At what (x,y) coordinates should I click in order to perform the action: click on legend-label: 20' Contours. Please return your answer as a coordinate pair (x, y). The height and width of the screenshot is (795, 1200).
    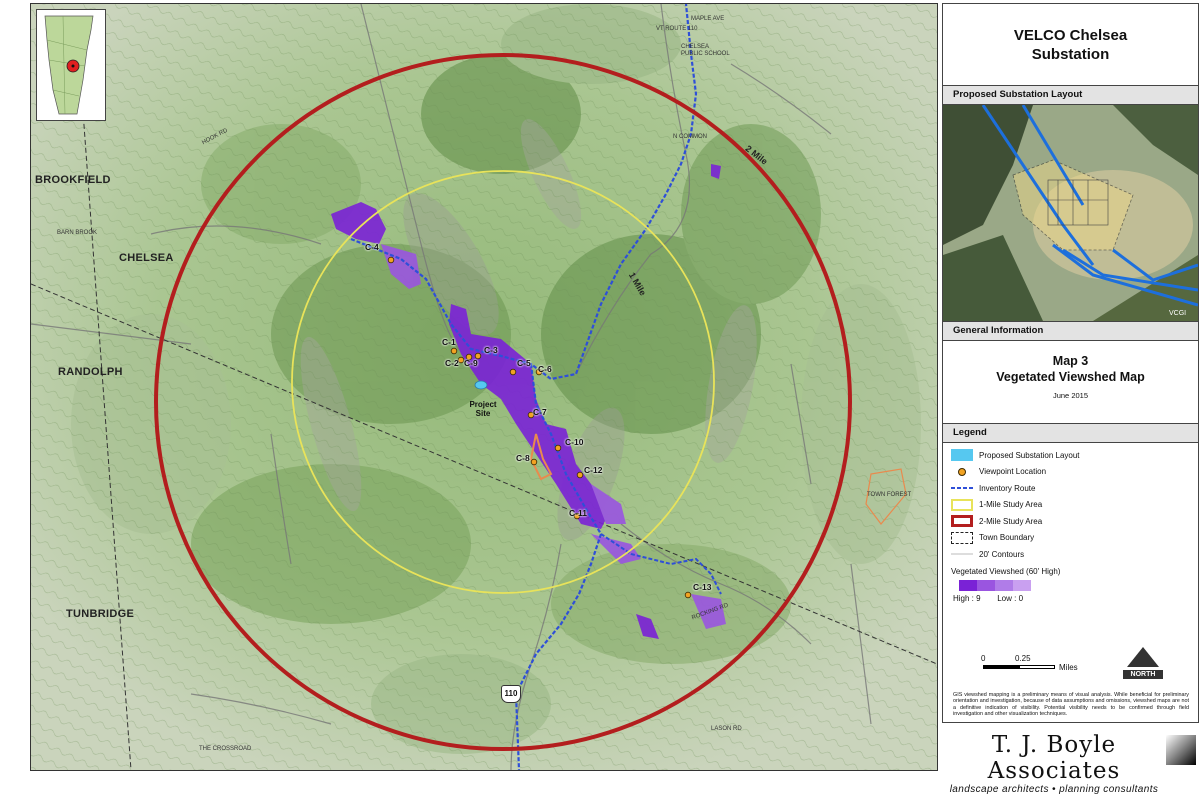
    Looking at the image, I should click on (1002, 554).